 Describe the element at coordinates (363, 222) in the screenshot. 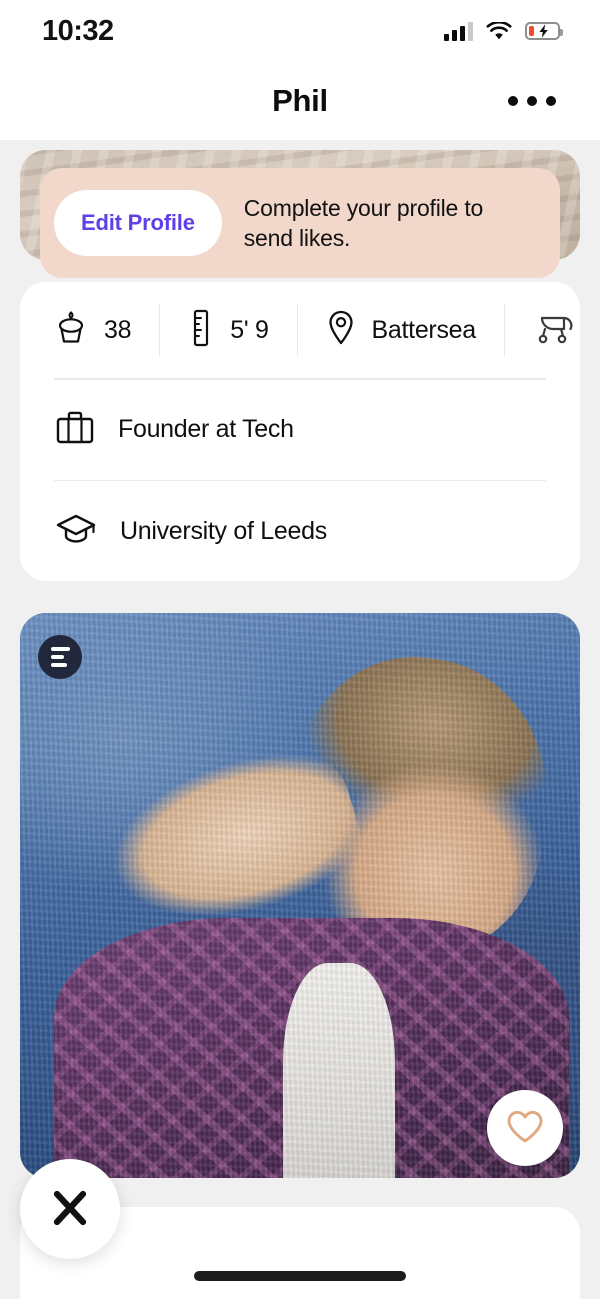

I see `banner-message: Complete your profile to send likes.` at that location.